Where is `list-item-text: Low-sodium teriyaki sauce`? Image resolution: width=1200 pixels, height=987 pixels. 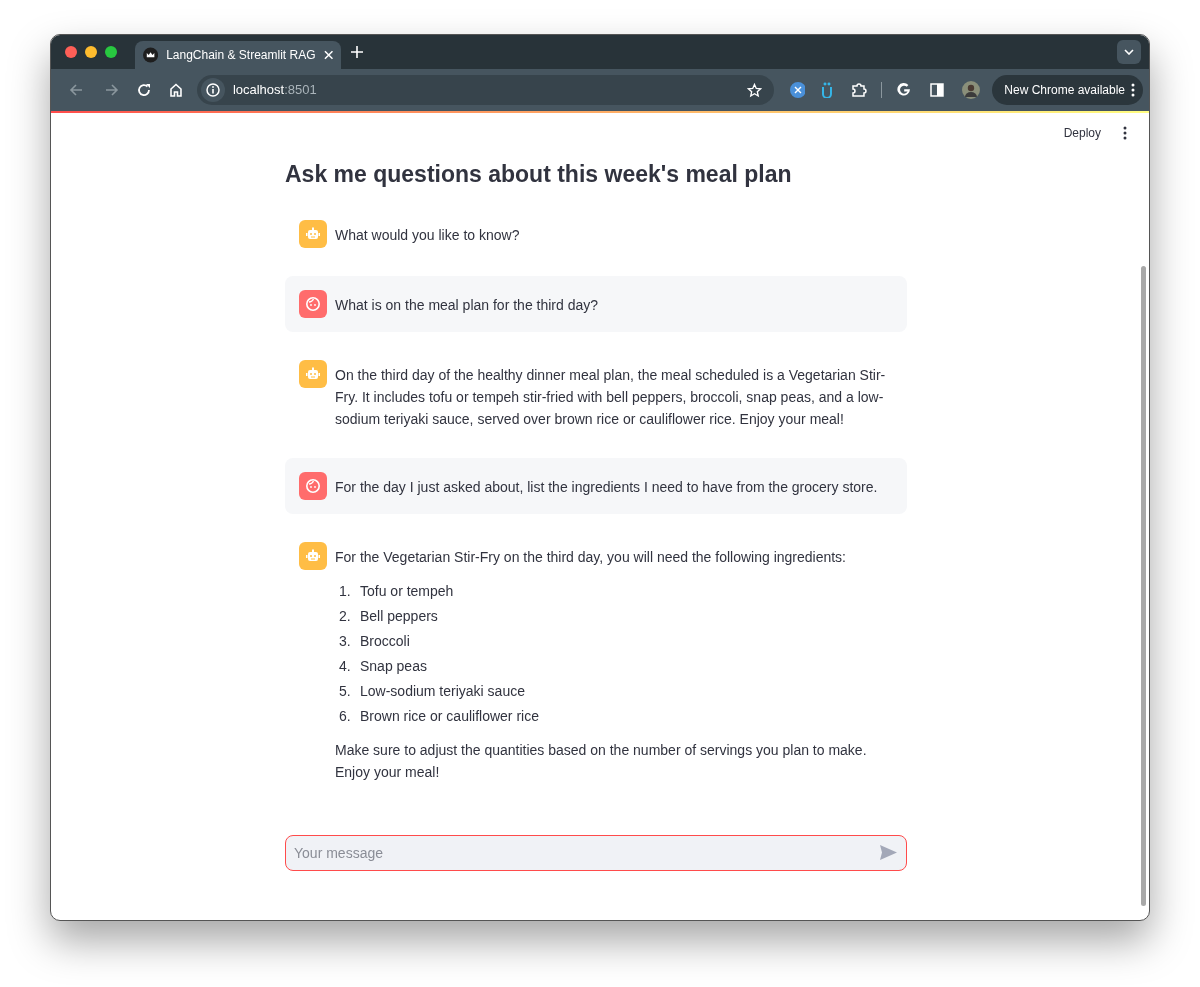 list-item-text: Low-sodium teriyaki sauce is located at coordinates (442, 691).